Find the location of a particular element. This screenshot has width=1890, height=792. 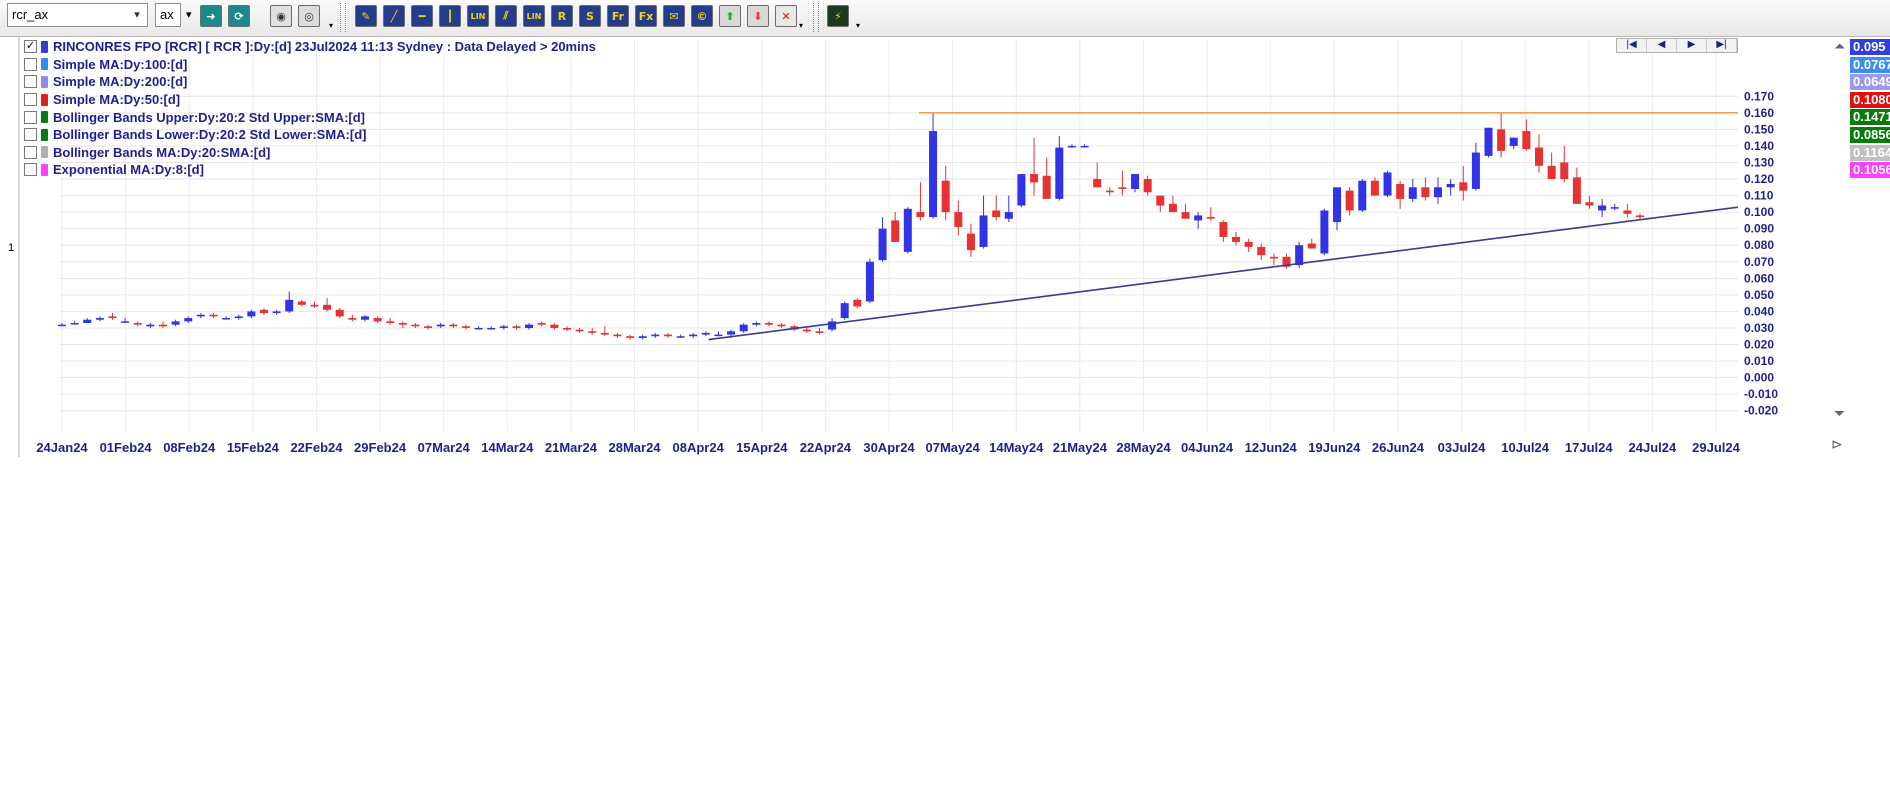

y-tick-label: 0.070 is located at coordinates (1759, 262).